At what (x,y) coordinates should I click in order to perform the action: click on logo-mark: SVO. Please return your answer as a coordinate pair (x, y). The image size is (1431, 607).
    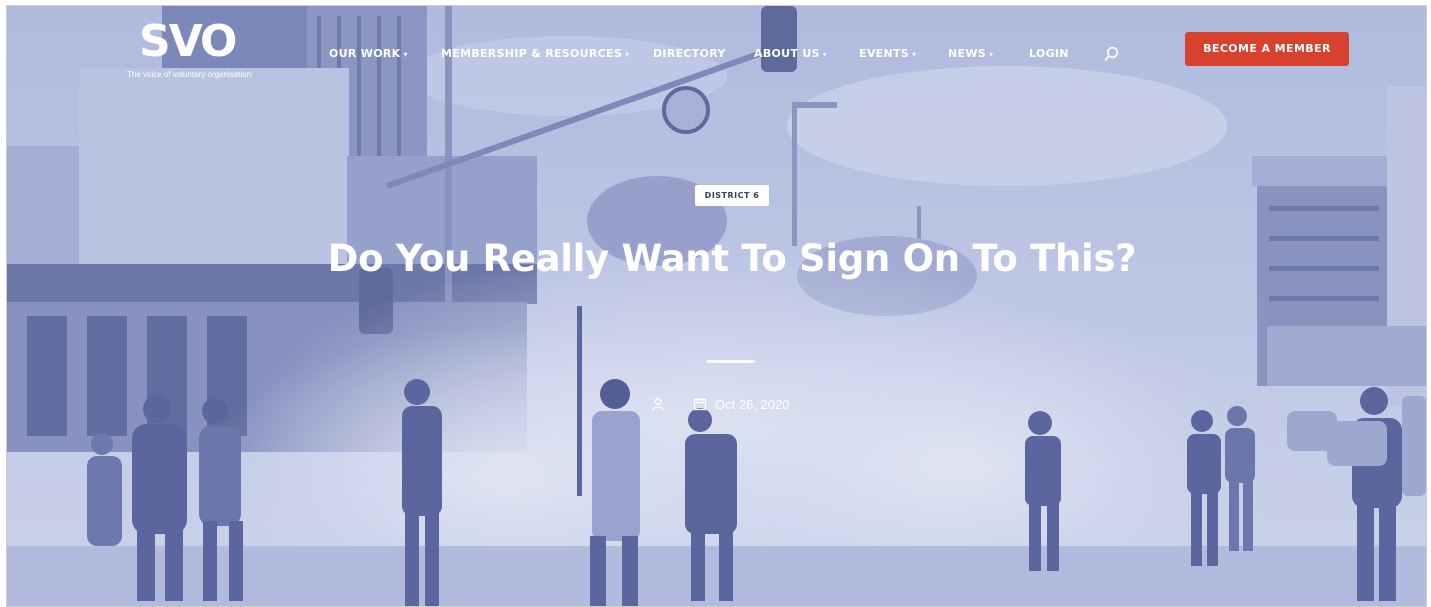
    Looking at the image, I should click on (188, 41).